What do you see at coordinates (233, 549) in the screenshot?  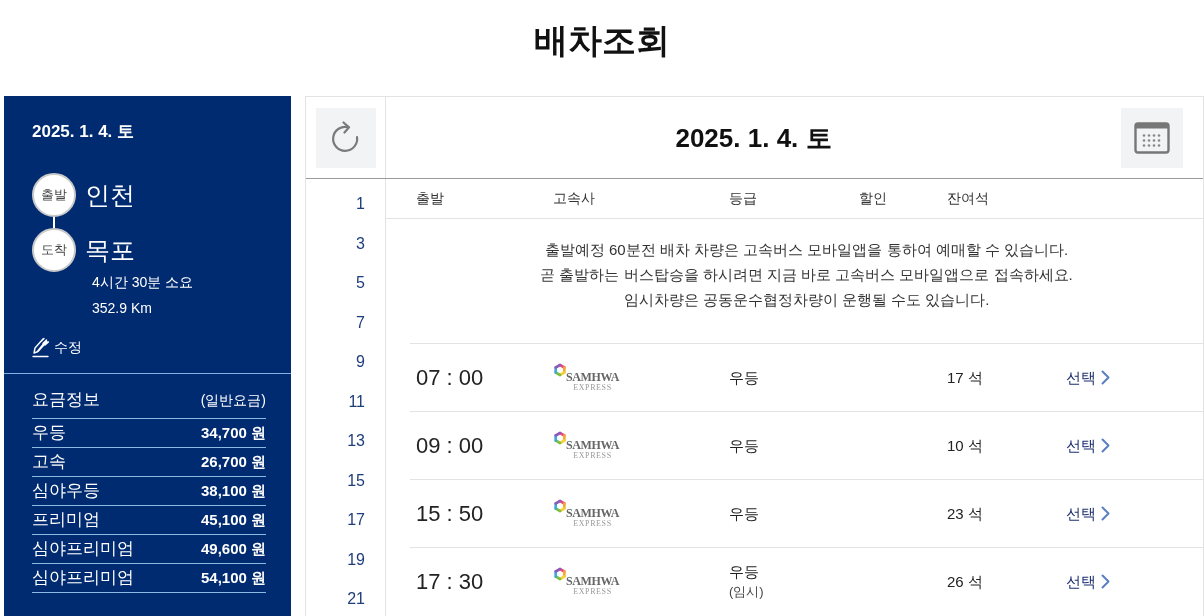 I see `fare-price: 49,600 원` at bounding box center [233, 549].